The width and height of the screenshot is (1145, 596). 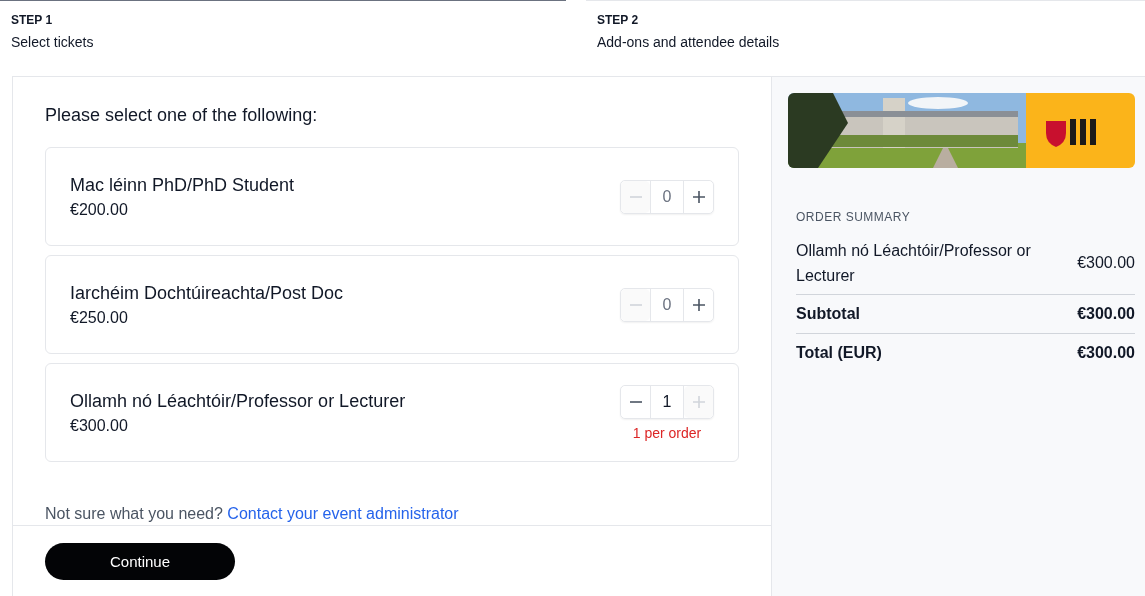 I want to click on ticket-name: Ollamh nó Léachtóir/Professor or Lecturer, so click(x=238, y=401).